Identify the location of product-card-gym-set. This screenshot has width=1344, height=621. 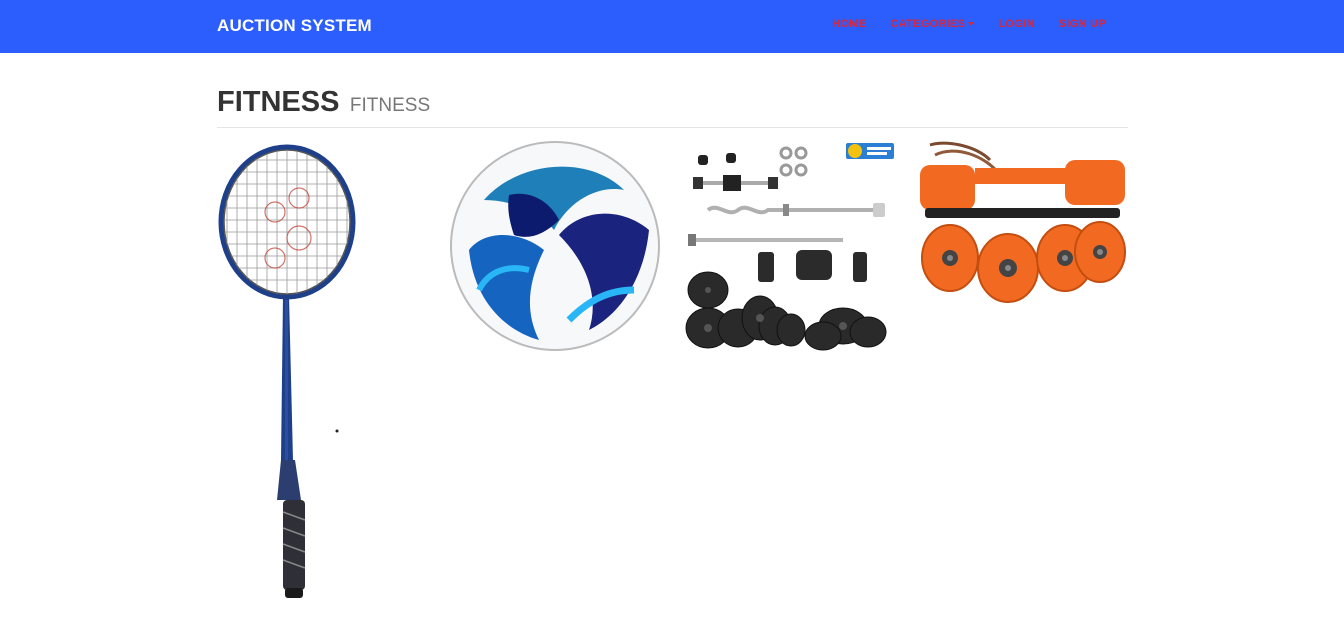
(789, 247).